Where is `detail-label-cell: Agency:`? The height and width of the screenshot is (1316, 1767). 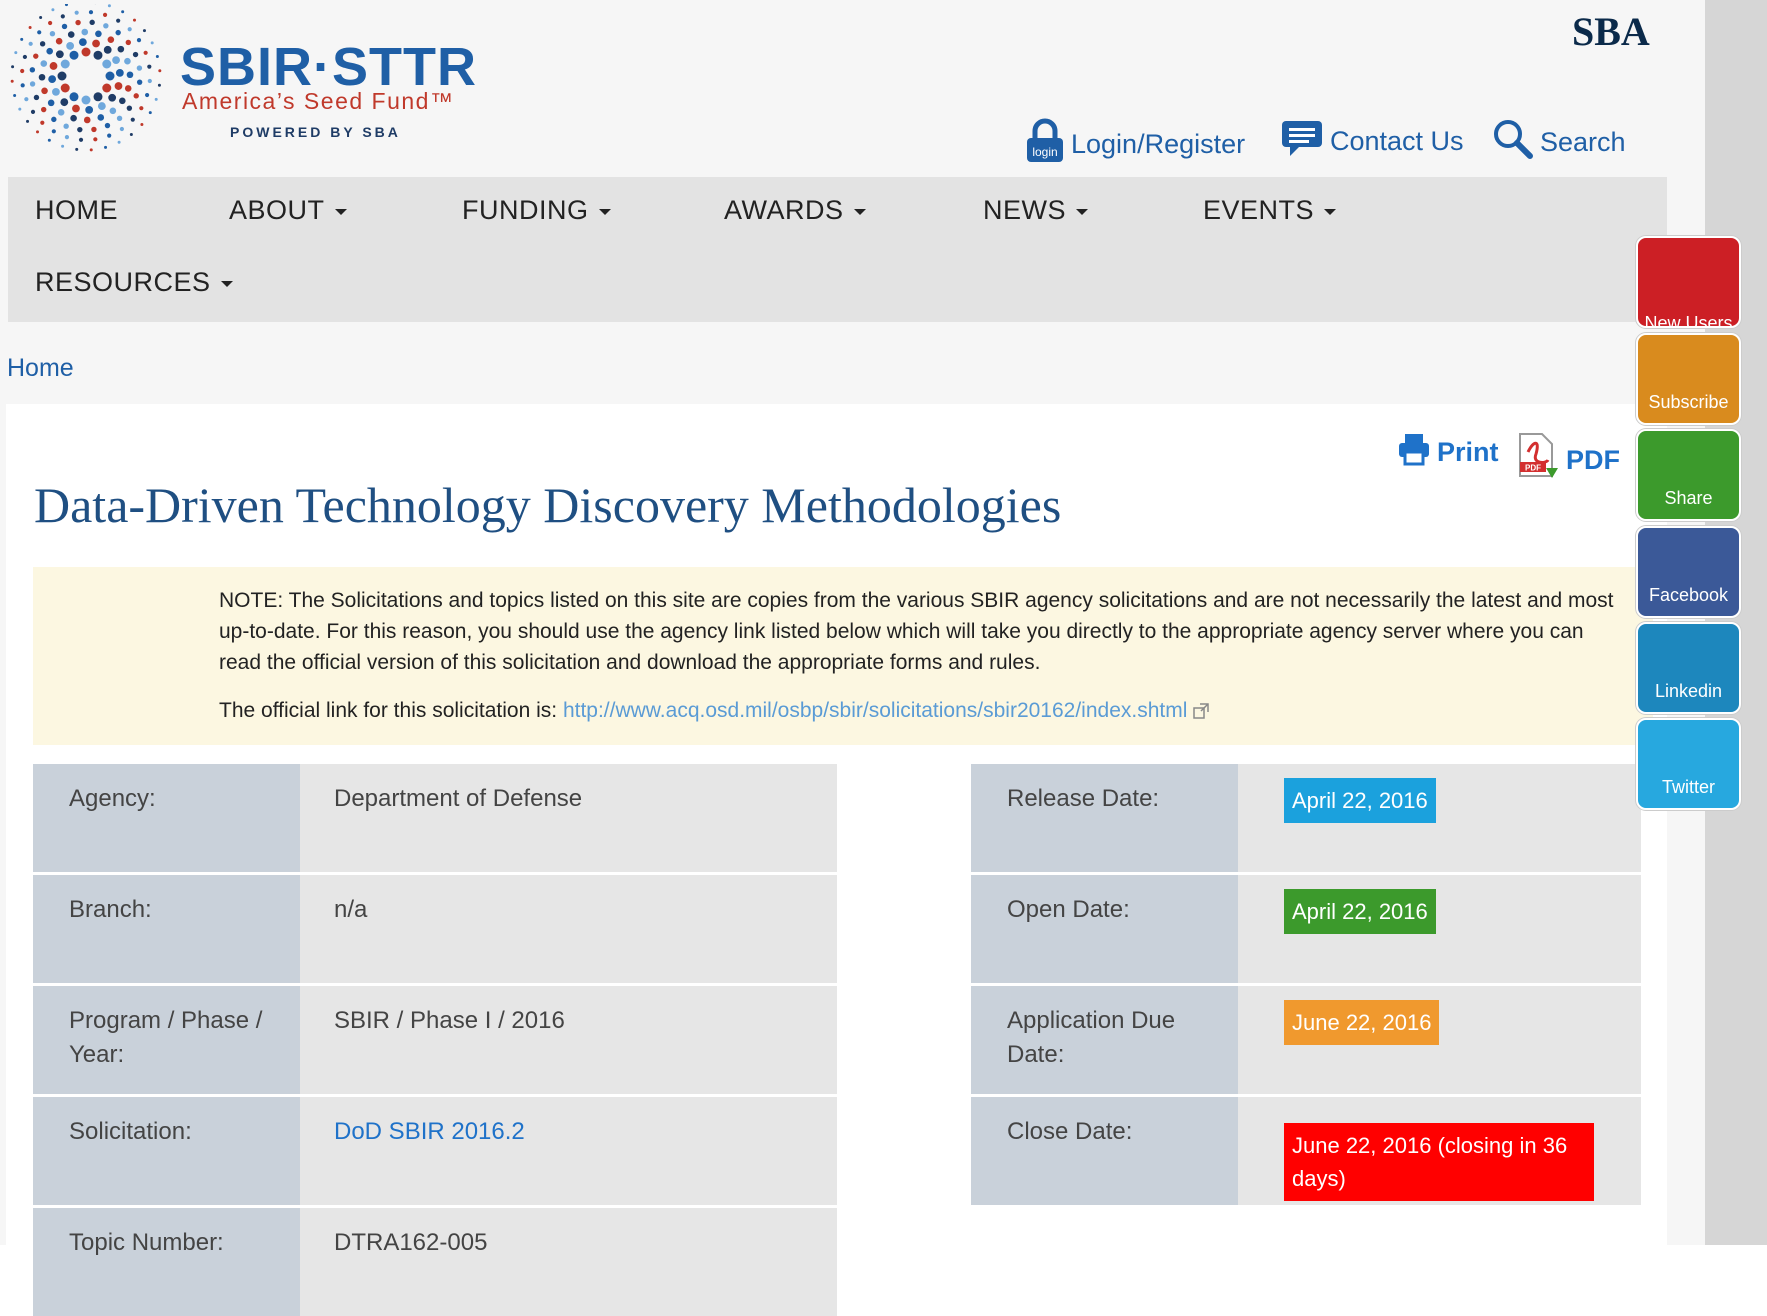
detail-label-cell: Agency: is located at coordinates (166, 818).